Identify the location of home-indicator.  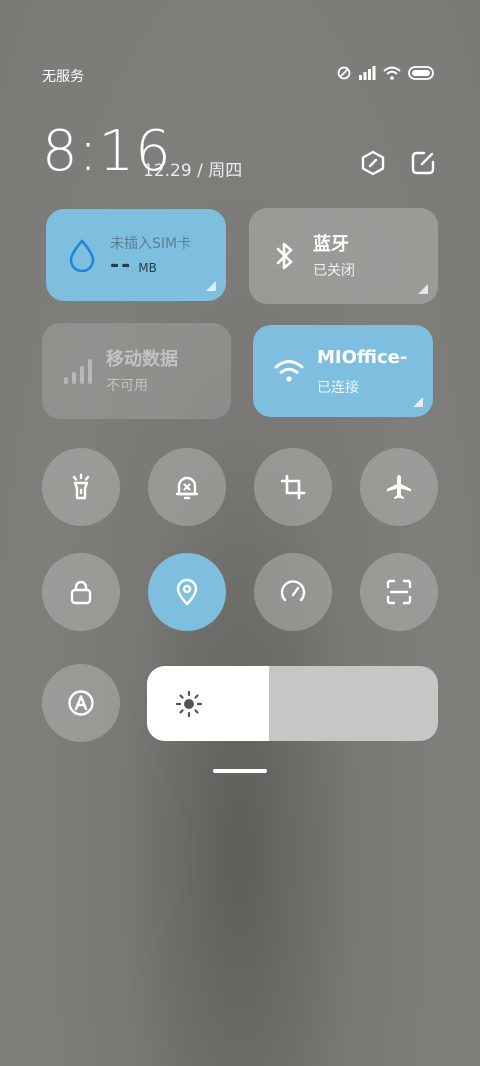
(240, 771).